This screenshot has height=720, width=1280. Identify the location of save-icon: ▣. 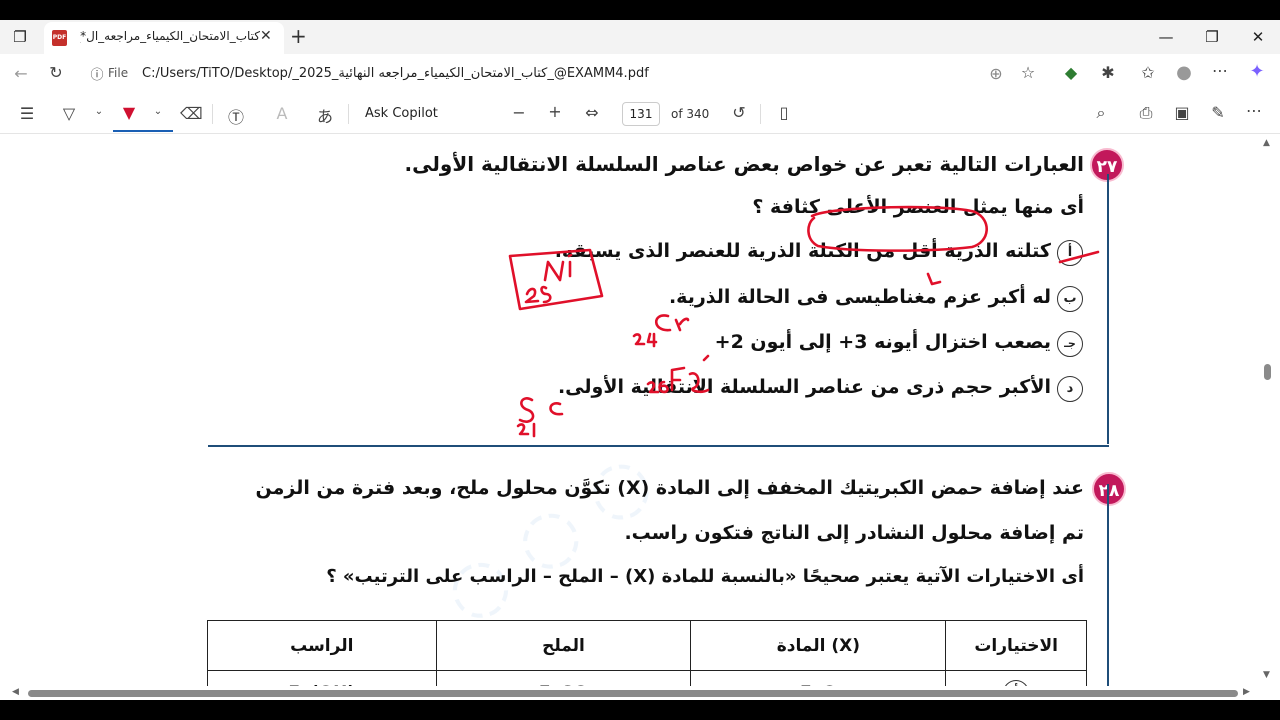
(1182, 112).